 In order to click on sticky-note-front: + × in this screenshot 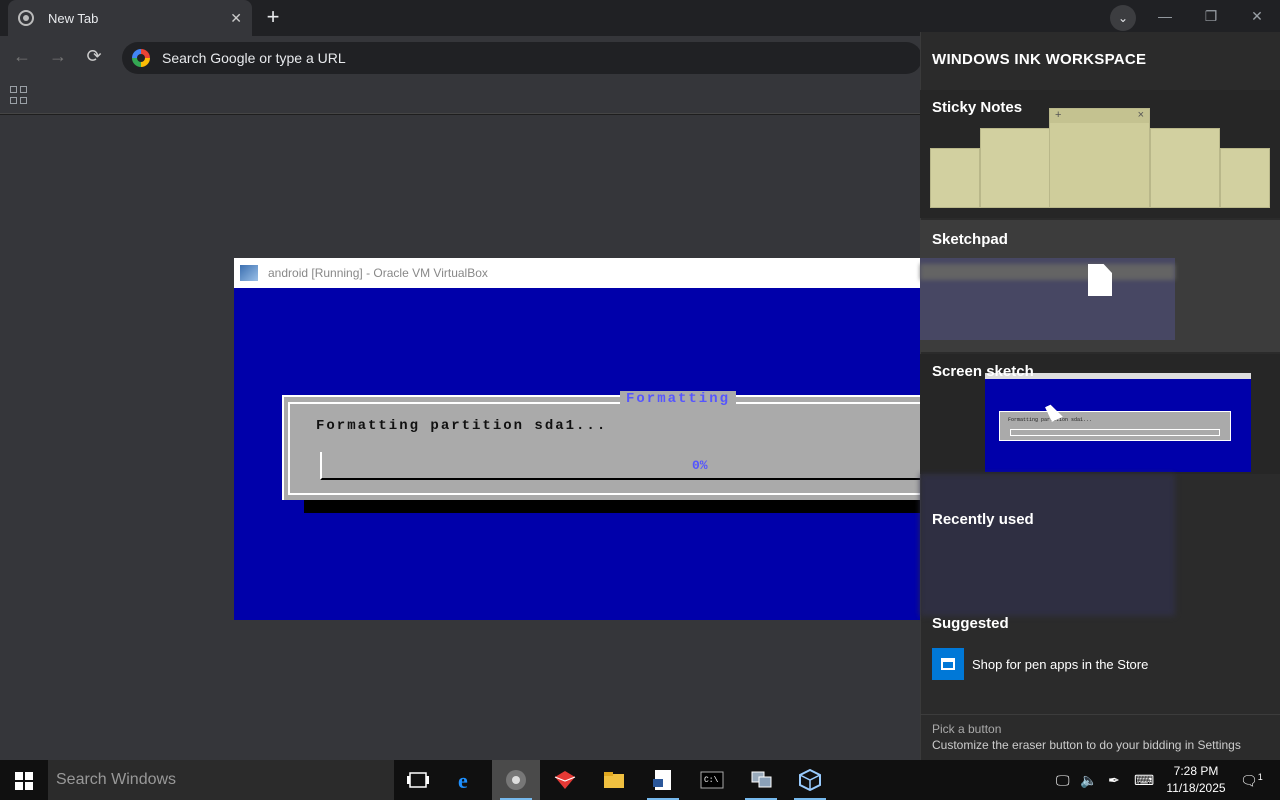, I will do `click(1099, 158)`.